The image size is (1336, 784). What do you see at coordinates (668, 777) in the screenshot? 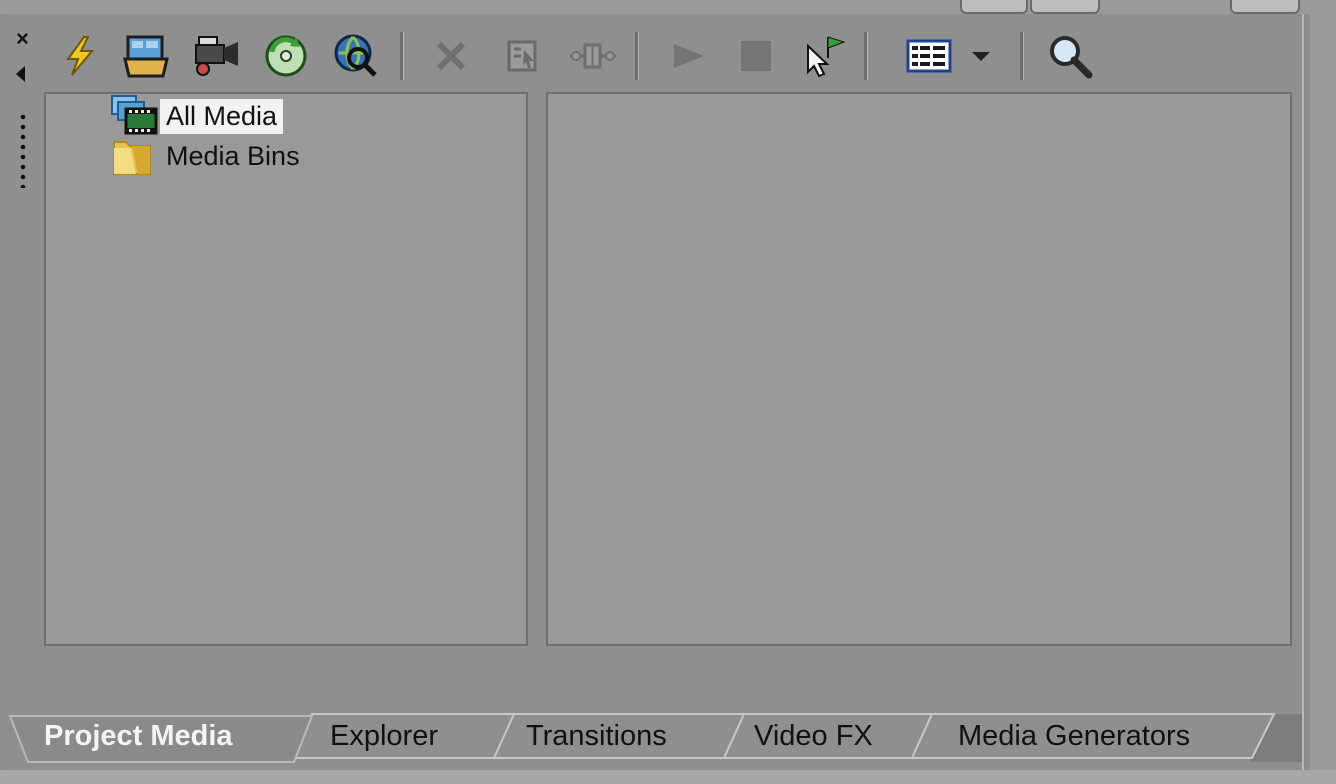
I see `window-bottom-edge` at bounding box center [668, 777].